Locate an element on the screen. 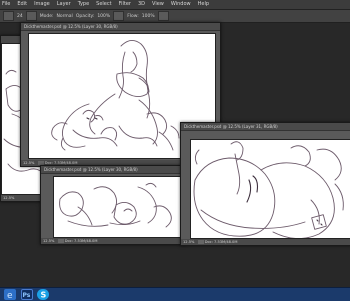  airbrush-icon is located at coordinates (163, 16).